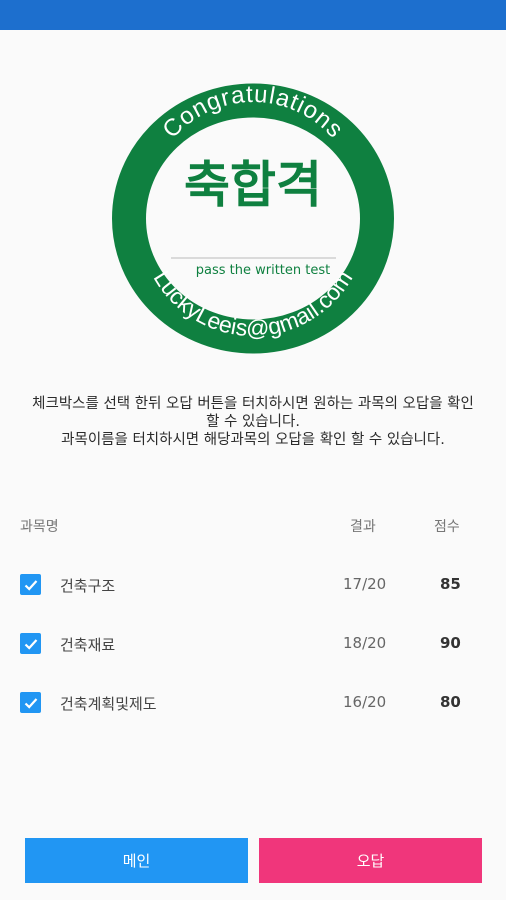  What do you see at coordinates (253, 644) in the screenshot?
I see `subject-row: 건축재료 18/20 90` at bounding box center [253, 644].